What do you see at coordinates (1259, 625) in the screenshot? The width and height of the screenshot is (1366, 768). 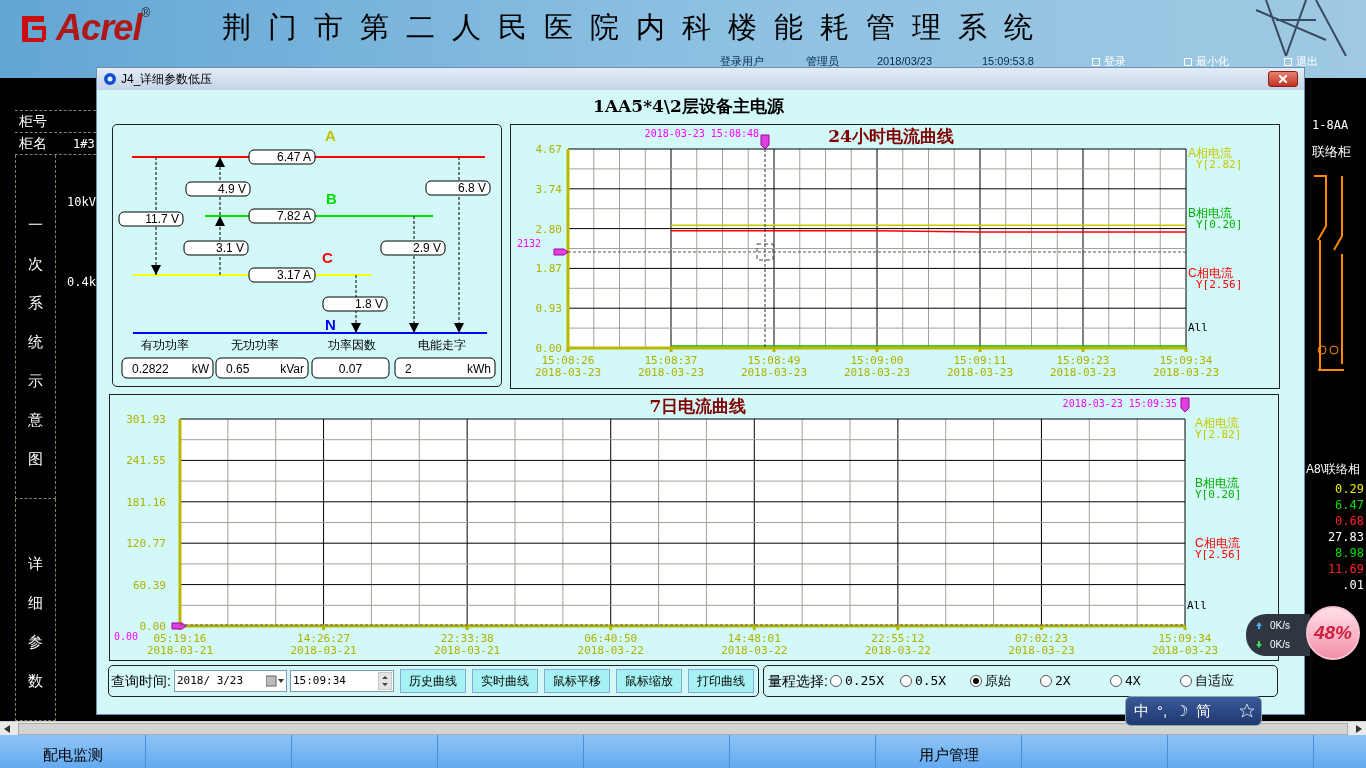 I see `upload-icon` at bounding box center [1259, 625].